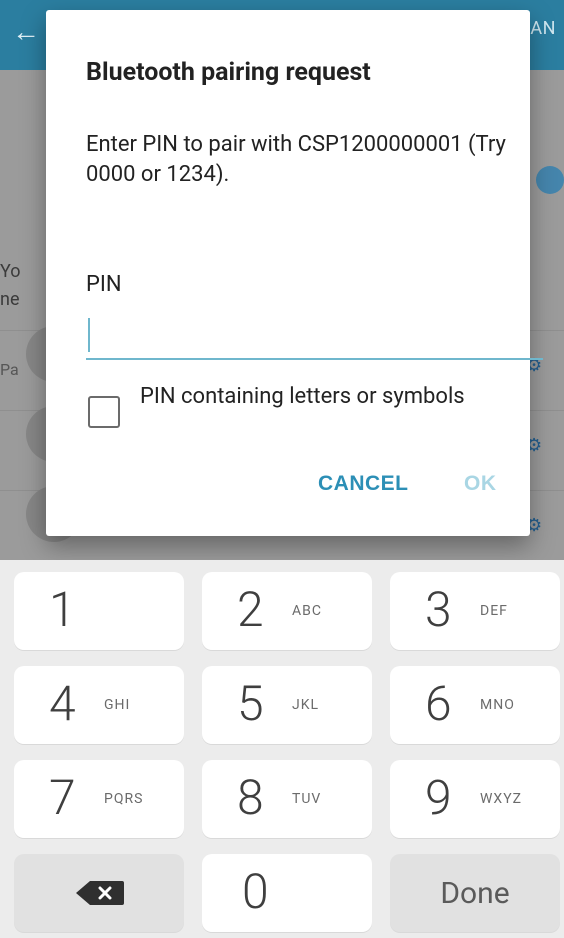  Describe the element at coordinates (307, 611) in the screenshot. I see `key-letters: ABC` at that location.